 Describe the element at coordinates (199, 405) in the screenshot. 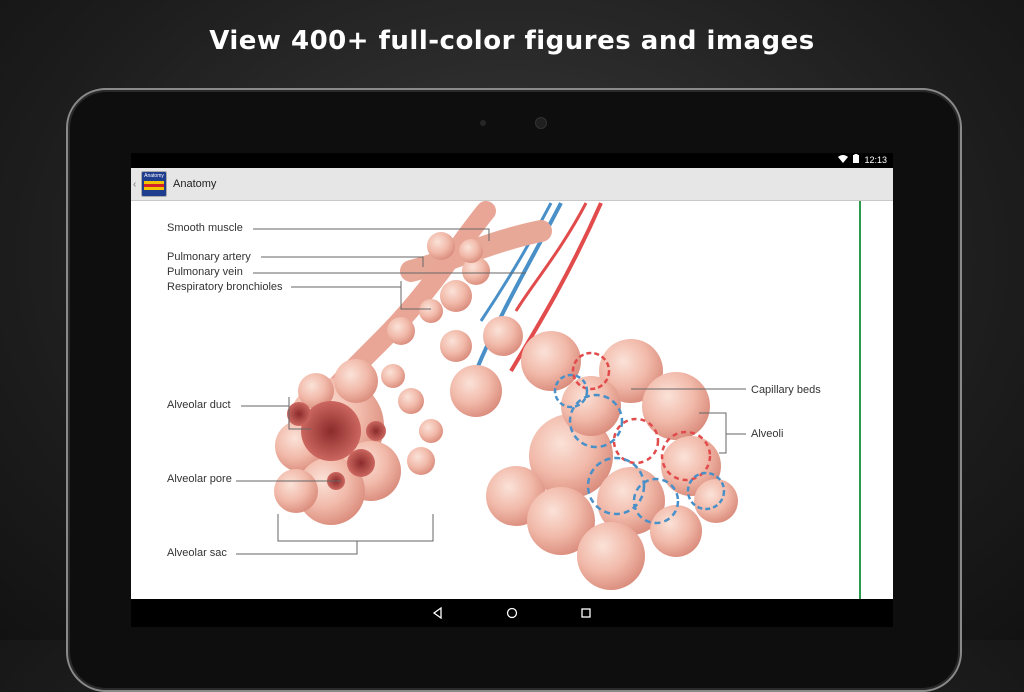

I see `label-alveolar-duct: Alveolar duct` at that location.